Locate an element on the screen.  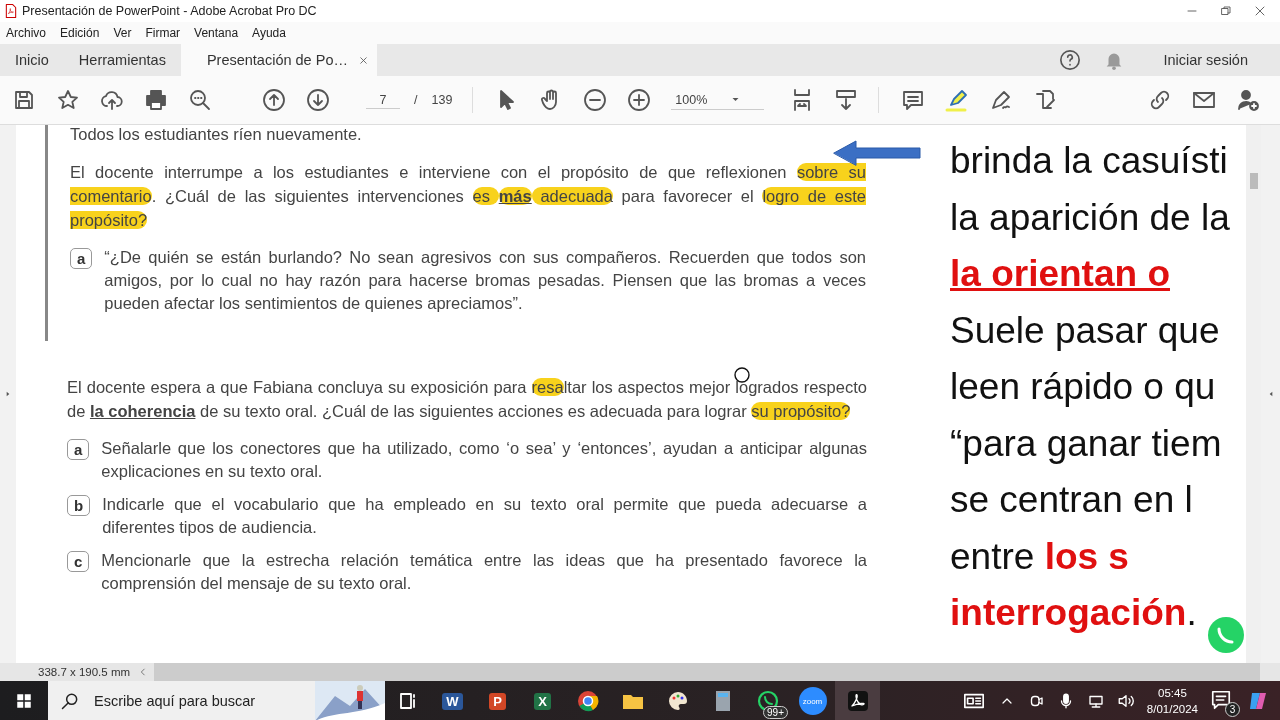
zoom-out-icon is located at coordinates (595, 100).